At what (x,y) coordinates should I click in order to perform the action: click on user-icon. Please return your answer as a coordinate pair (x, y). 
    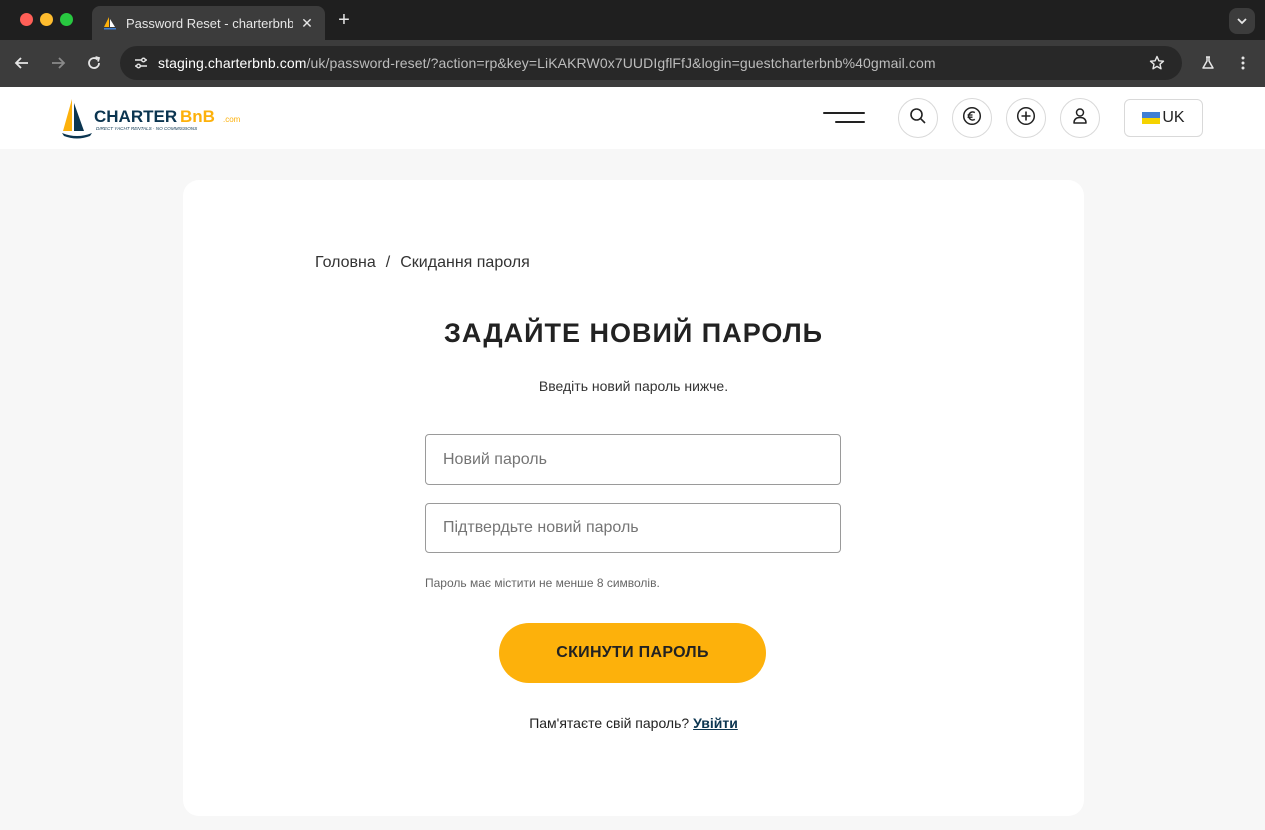
    Looking at the image, I should click on (1080, 118).